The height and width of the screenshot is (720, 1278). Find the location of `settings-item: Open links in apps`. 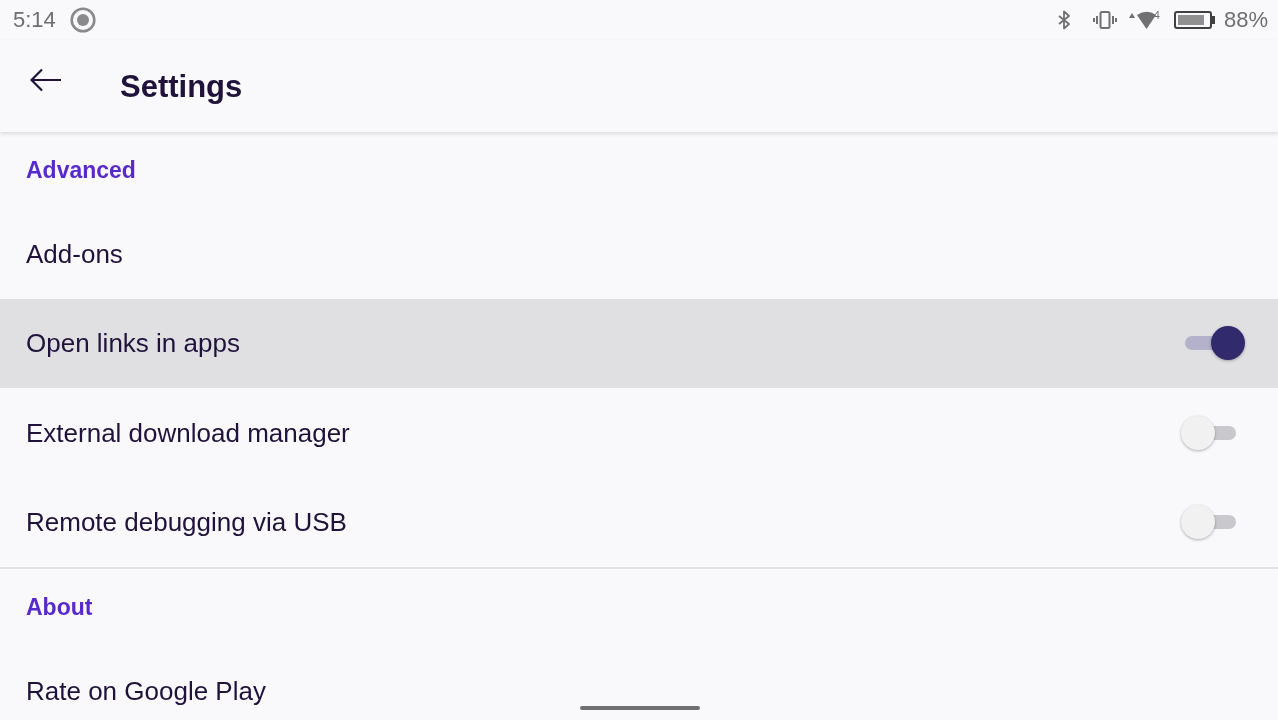

settings-item: Open links in apps is located at coordinates (639, 343).